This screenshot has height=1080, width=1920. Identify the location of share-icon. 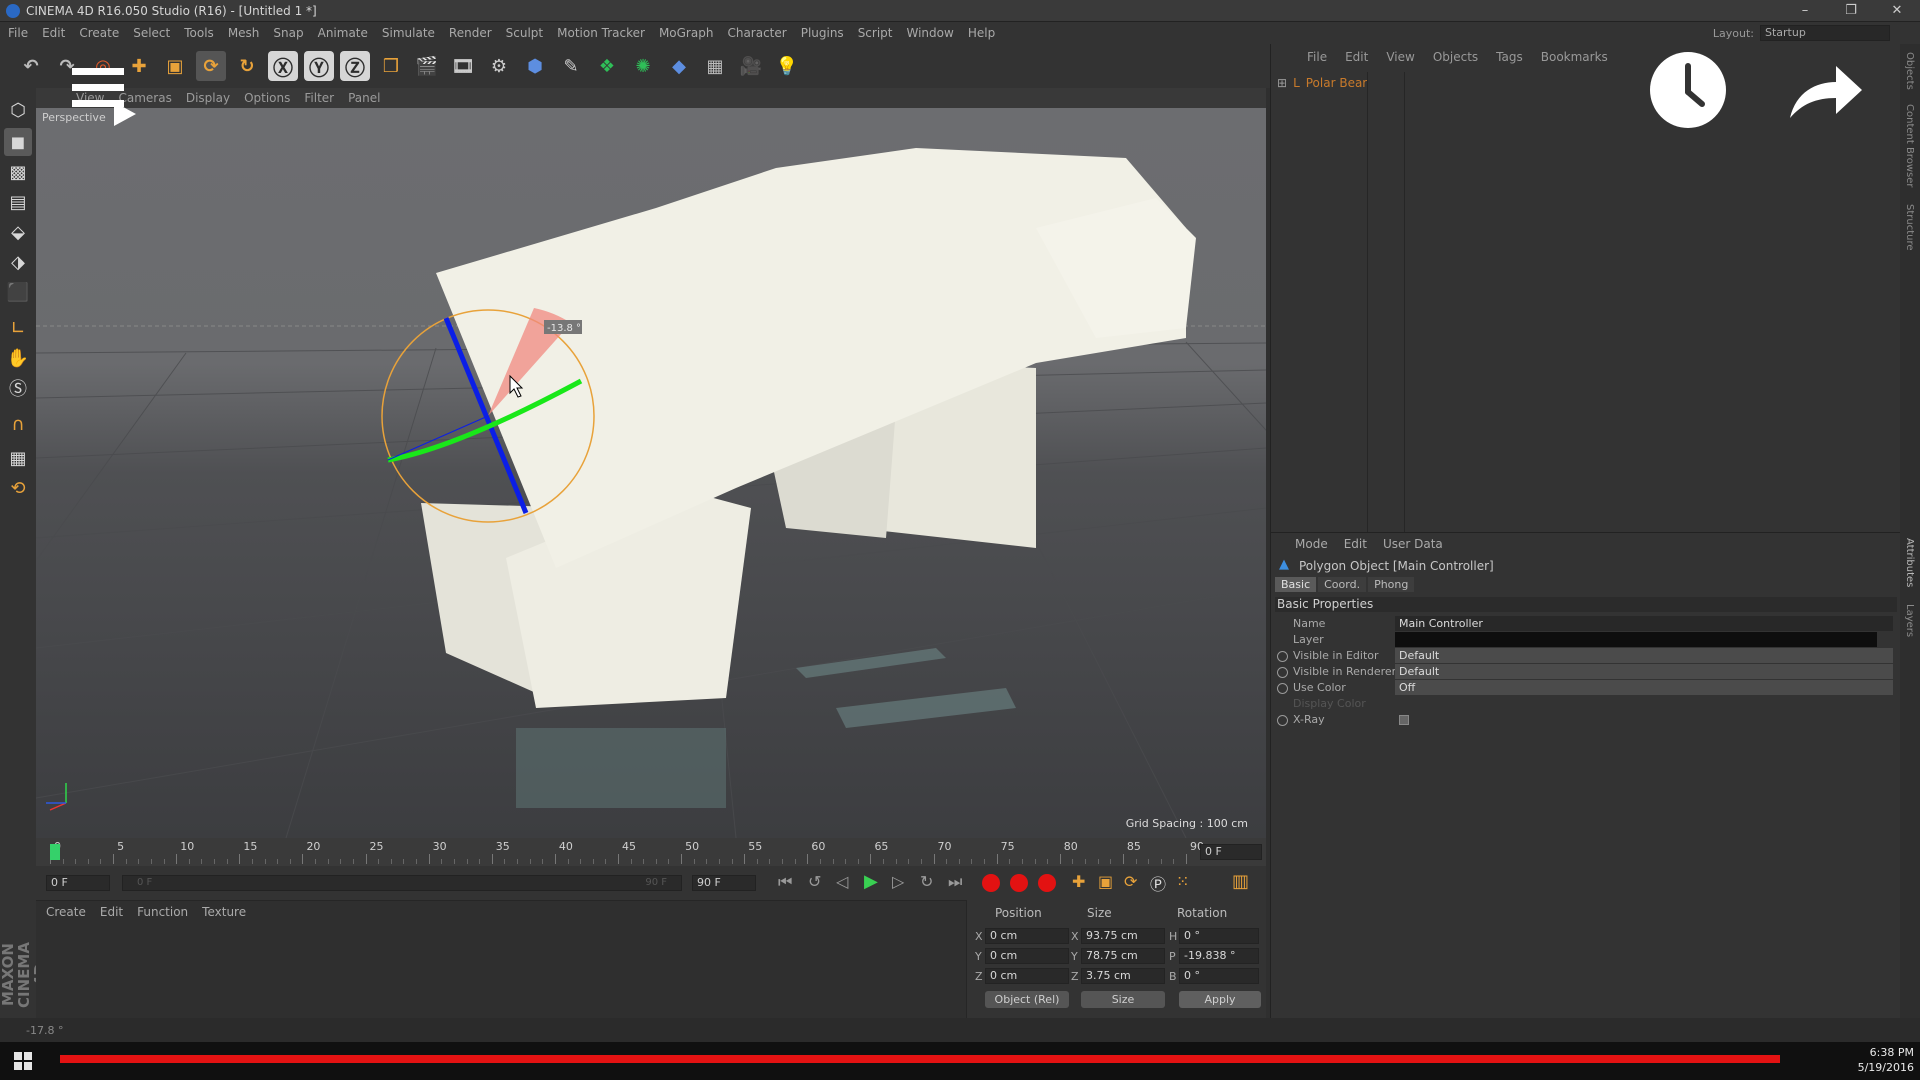
(1826, 92).